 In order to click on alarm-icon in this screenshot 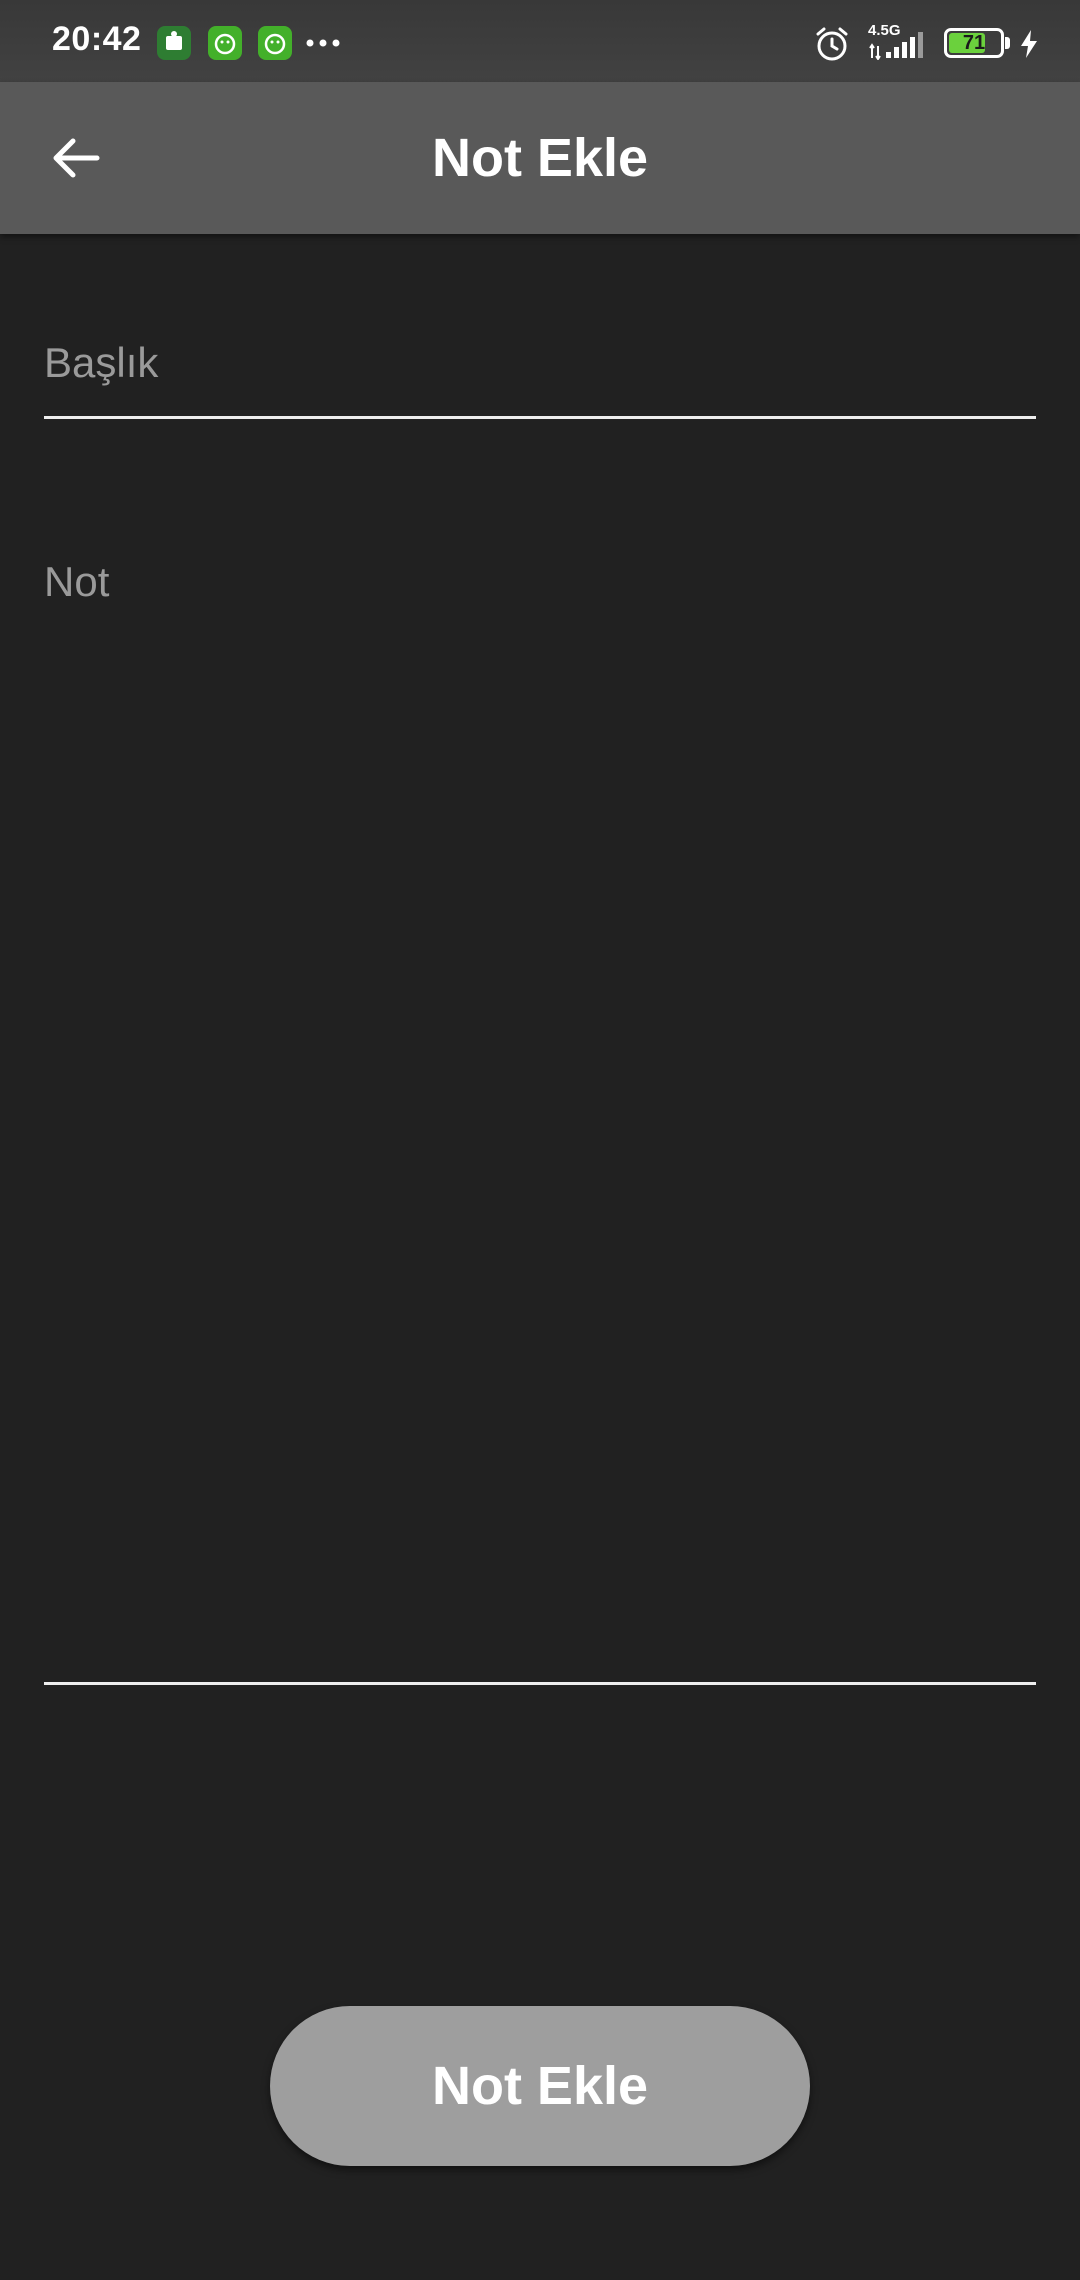, I will do `click(832, 46)`.